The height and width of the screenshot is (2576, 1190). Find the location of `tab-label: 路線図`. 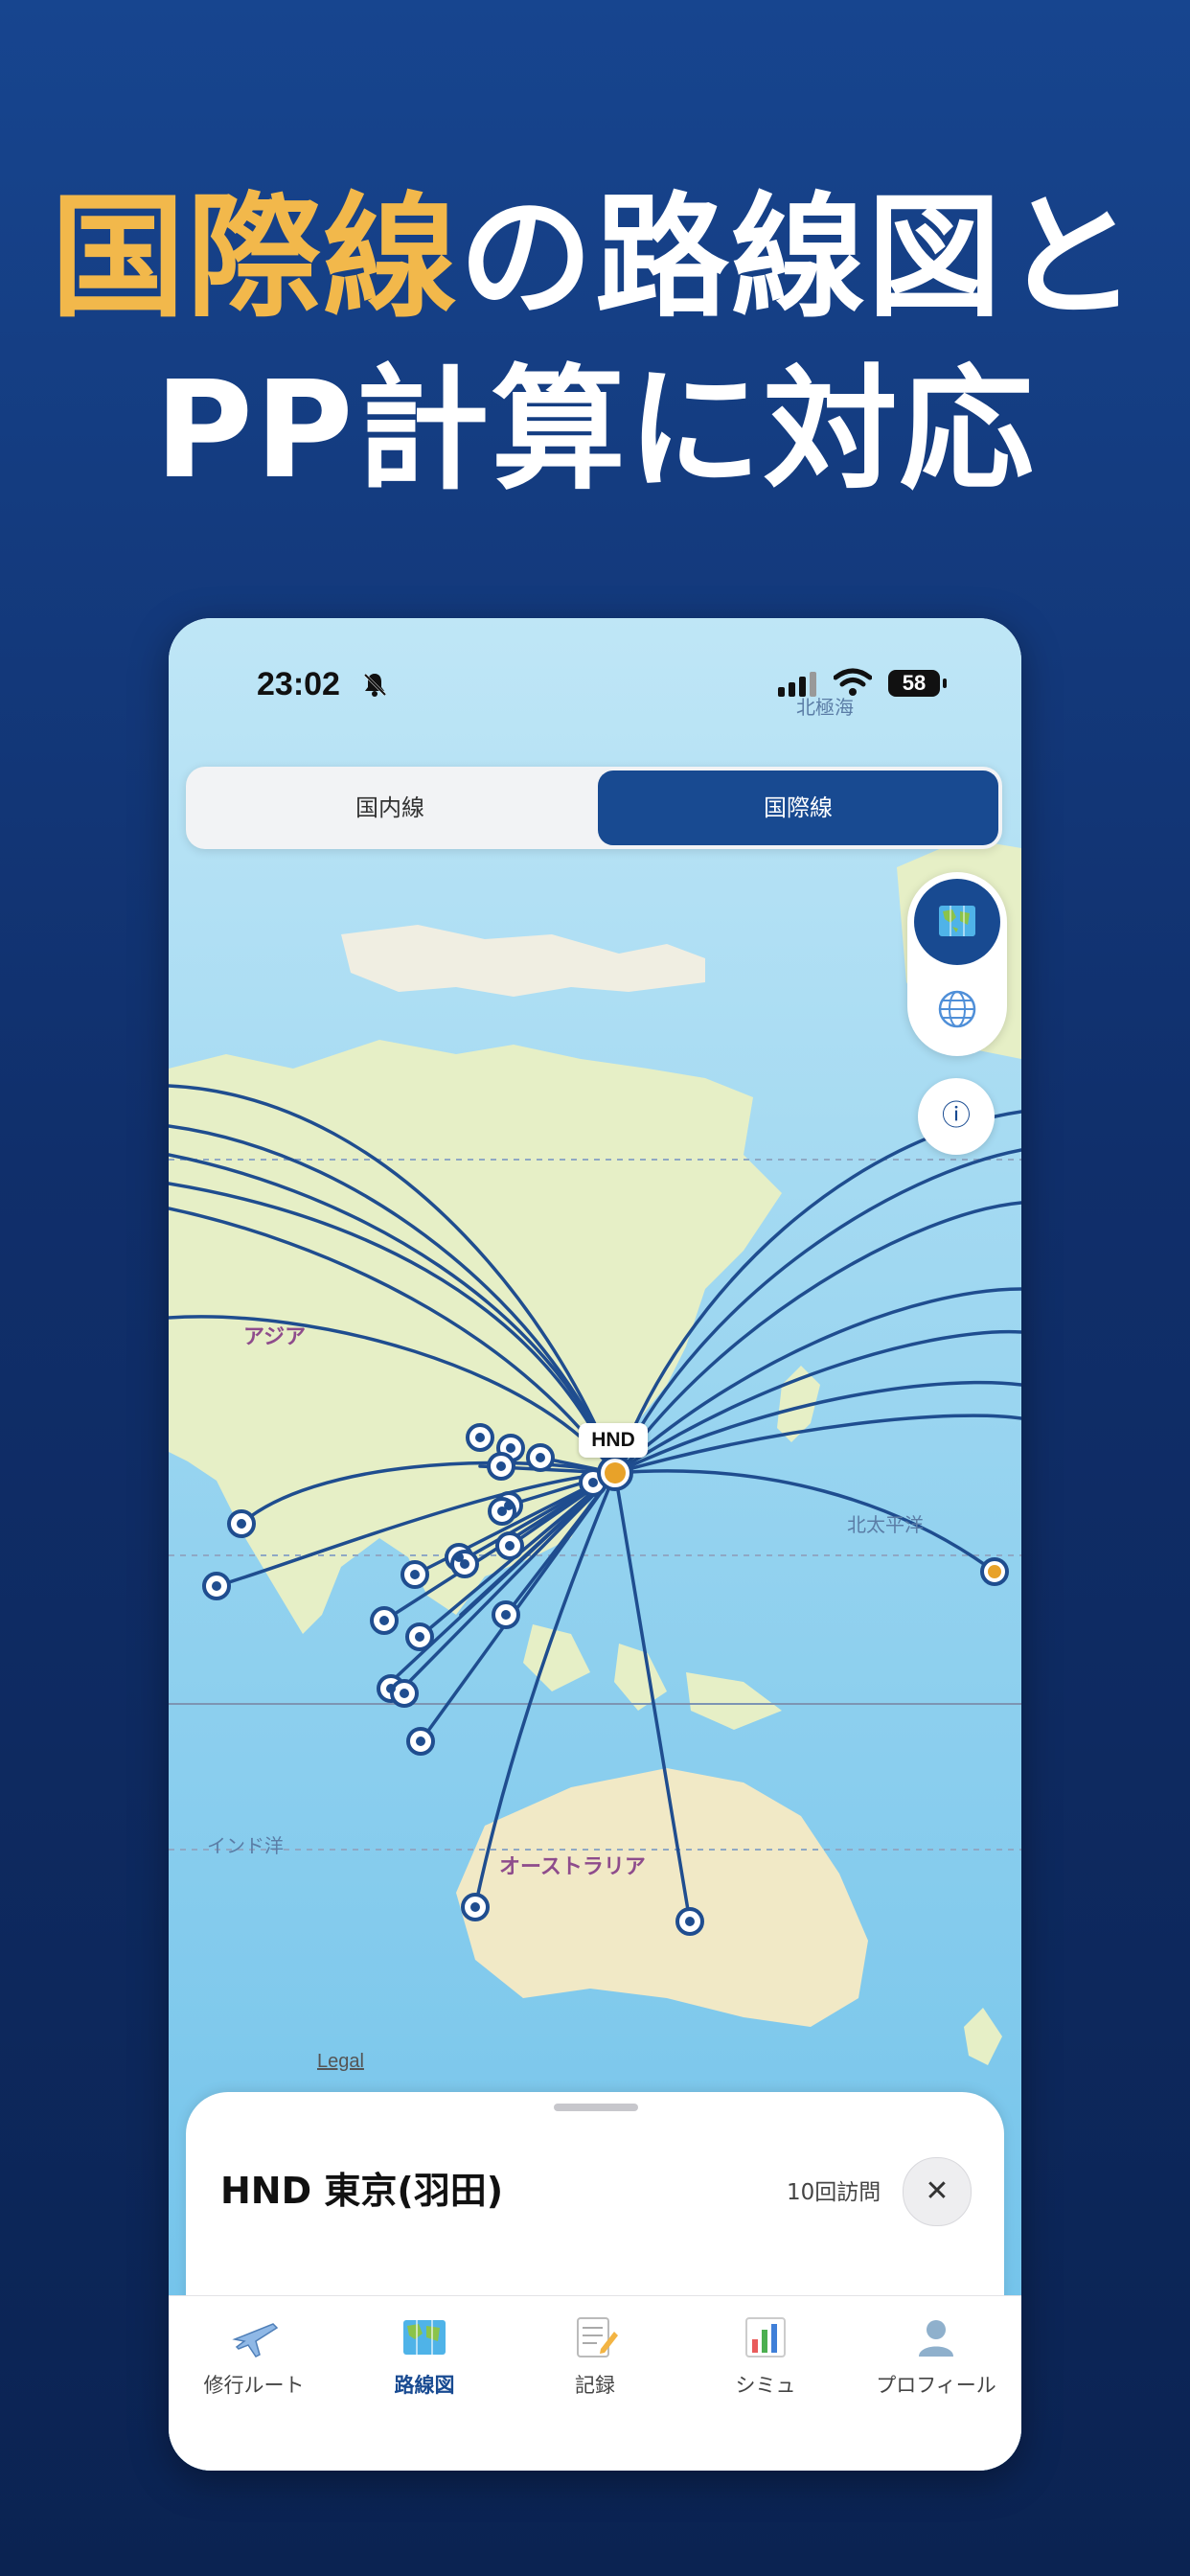

tab-label: 路線図 is located at coordinates (425, 2386).